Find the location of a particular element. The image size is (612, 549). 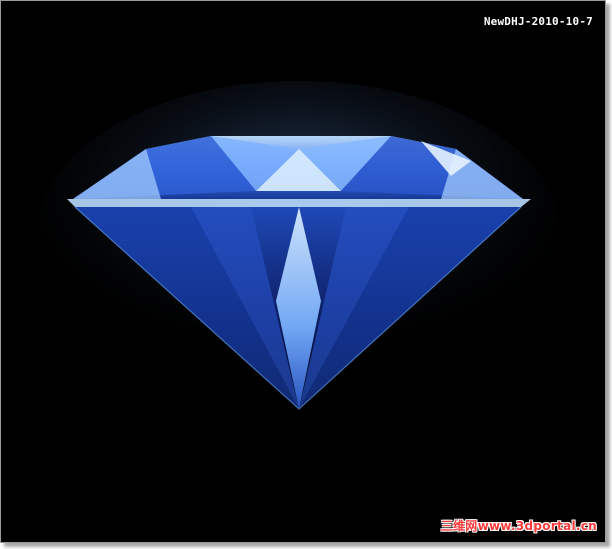

watermark-text: 三维网www.3dportal.cn is located at coordinates (518, 526).